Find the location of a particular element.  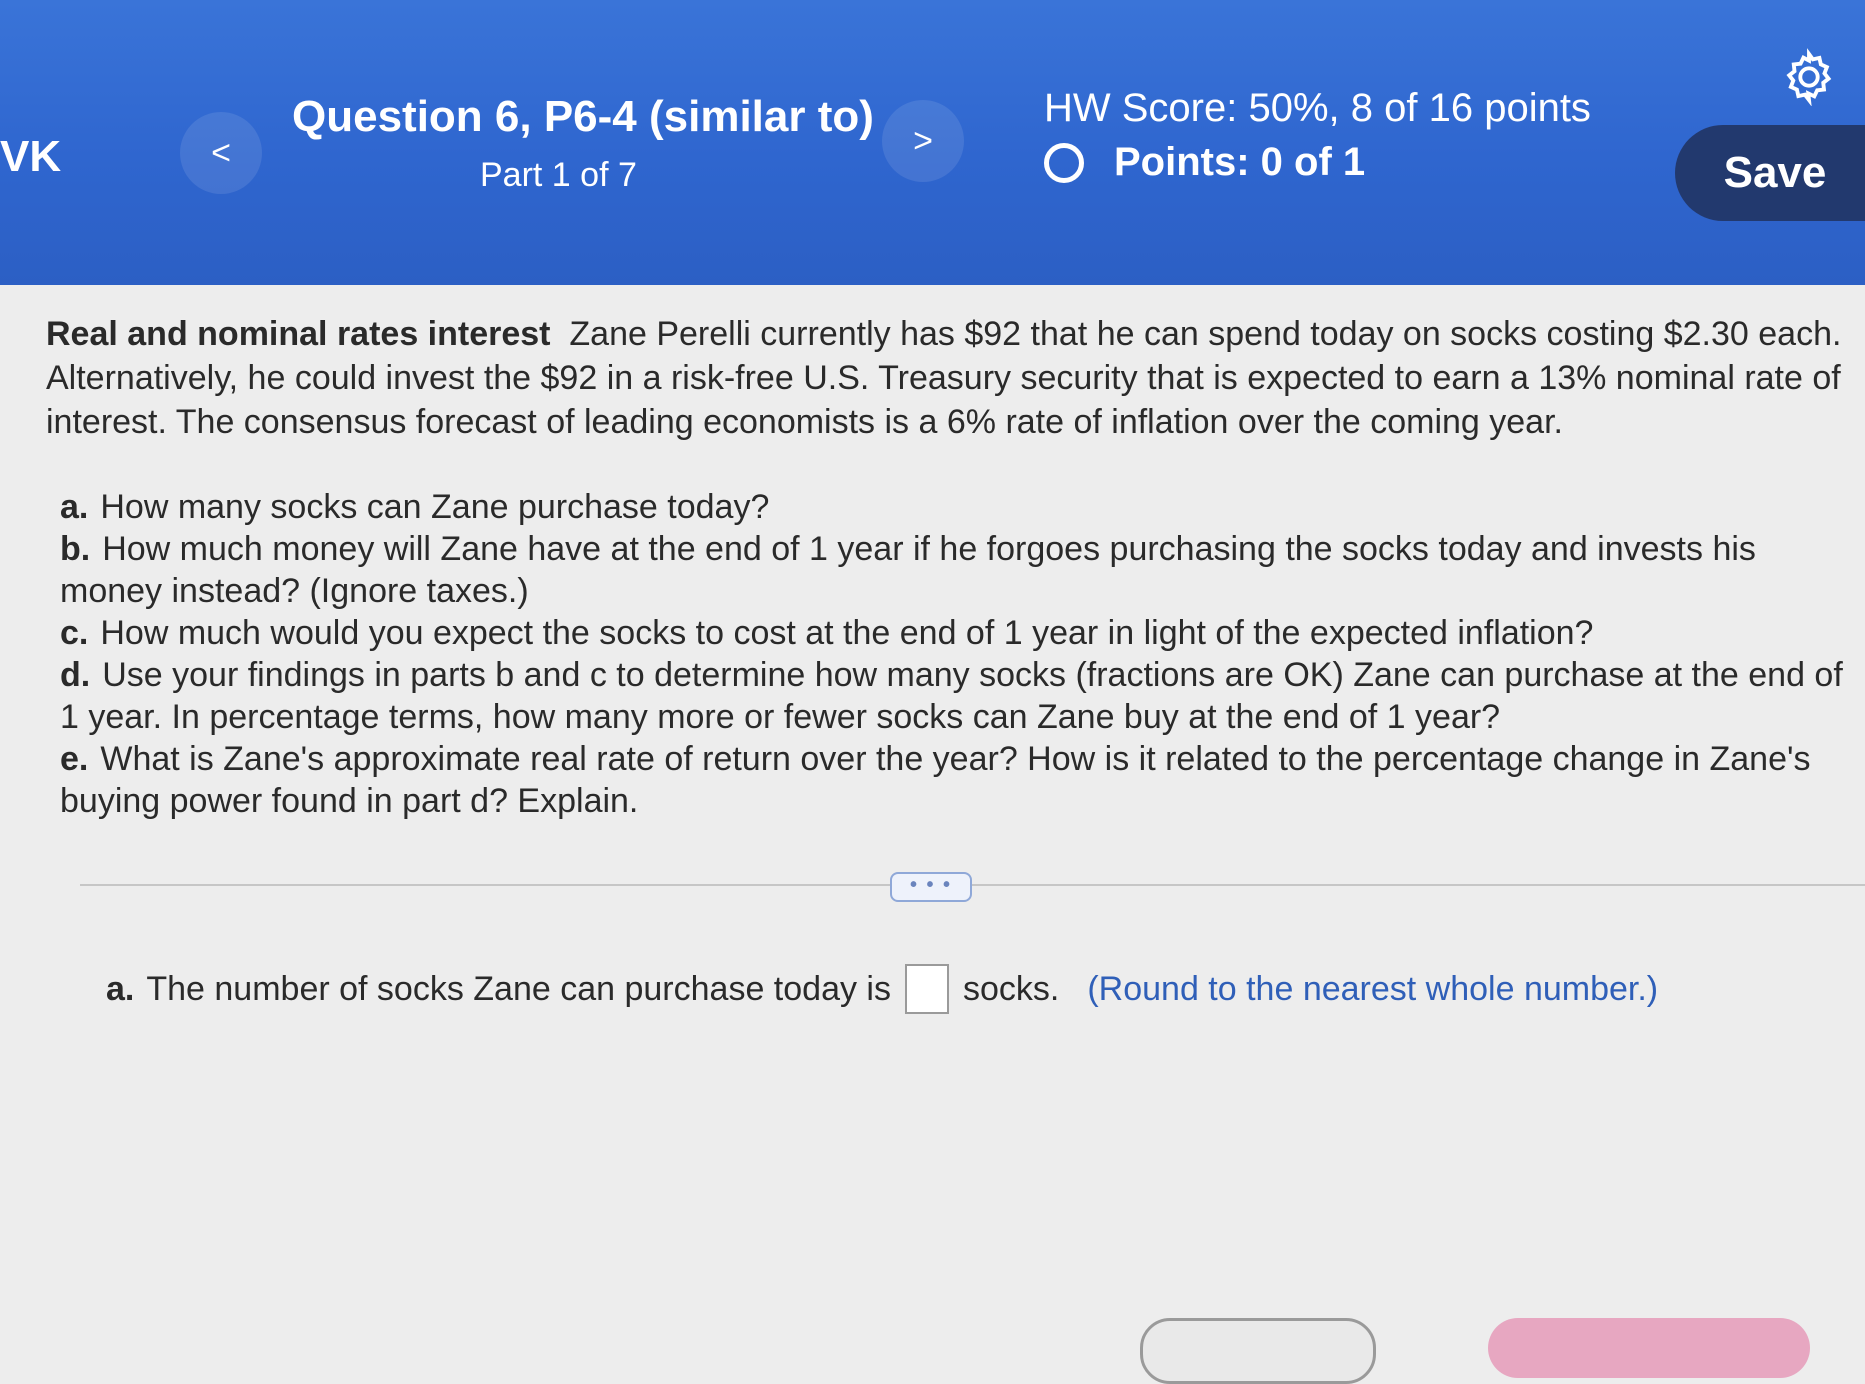

check-answer-button is located at coordinates (1649, 1348).